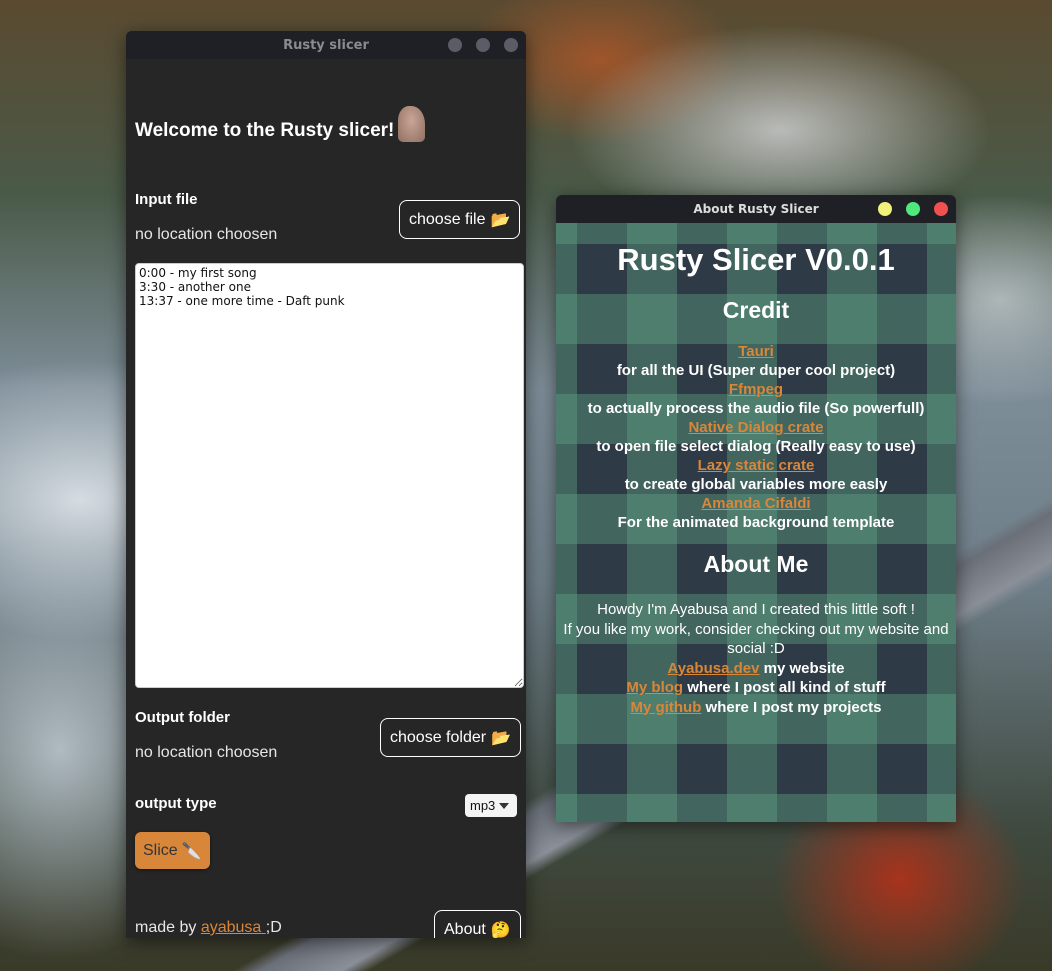 The height and width of the screenshot is (971, 1052). I want to click on about-title-bar: About Rusty Slicer, so click(756, 209).